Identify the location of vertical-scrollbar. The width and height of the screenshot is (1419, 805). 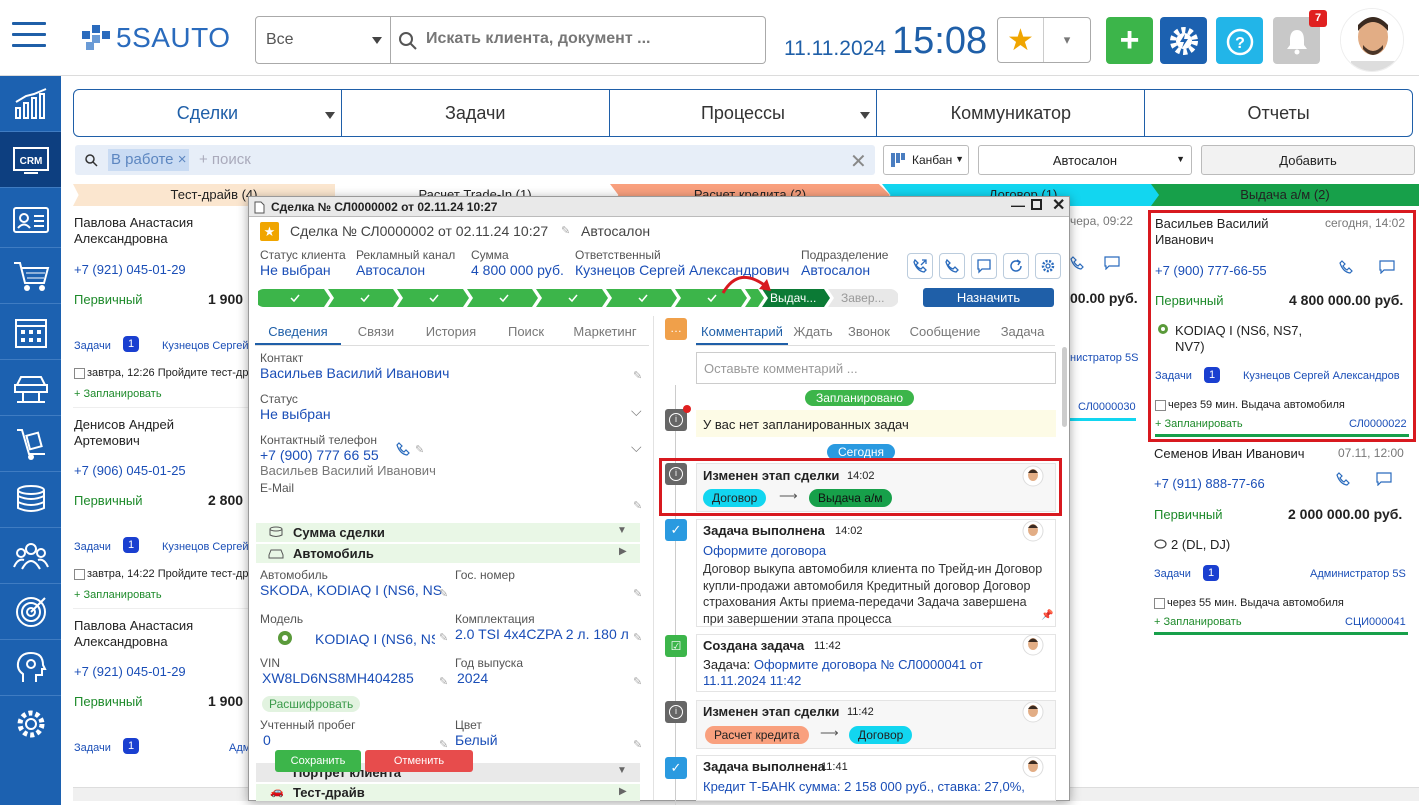
(1064, 387).